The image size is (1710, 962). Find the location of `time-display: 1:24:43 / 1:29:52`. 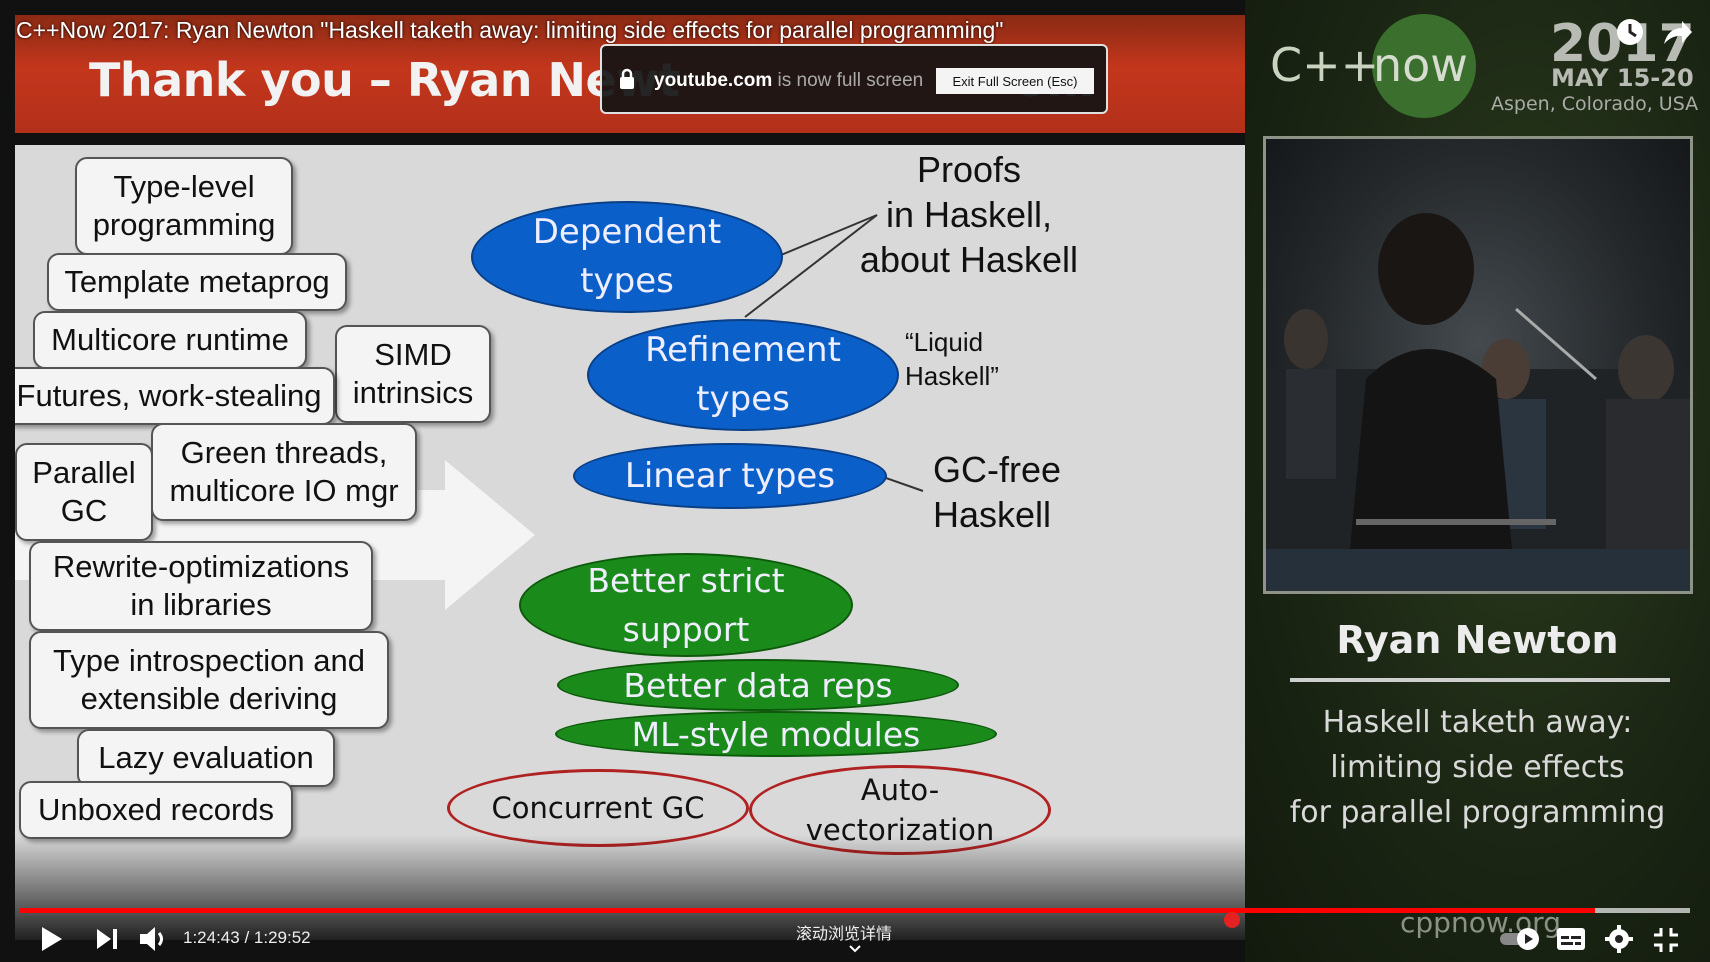

time-display: 1:24:43 / 1:29:52 is located at coordinates (247, 937).